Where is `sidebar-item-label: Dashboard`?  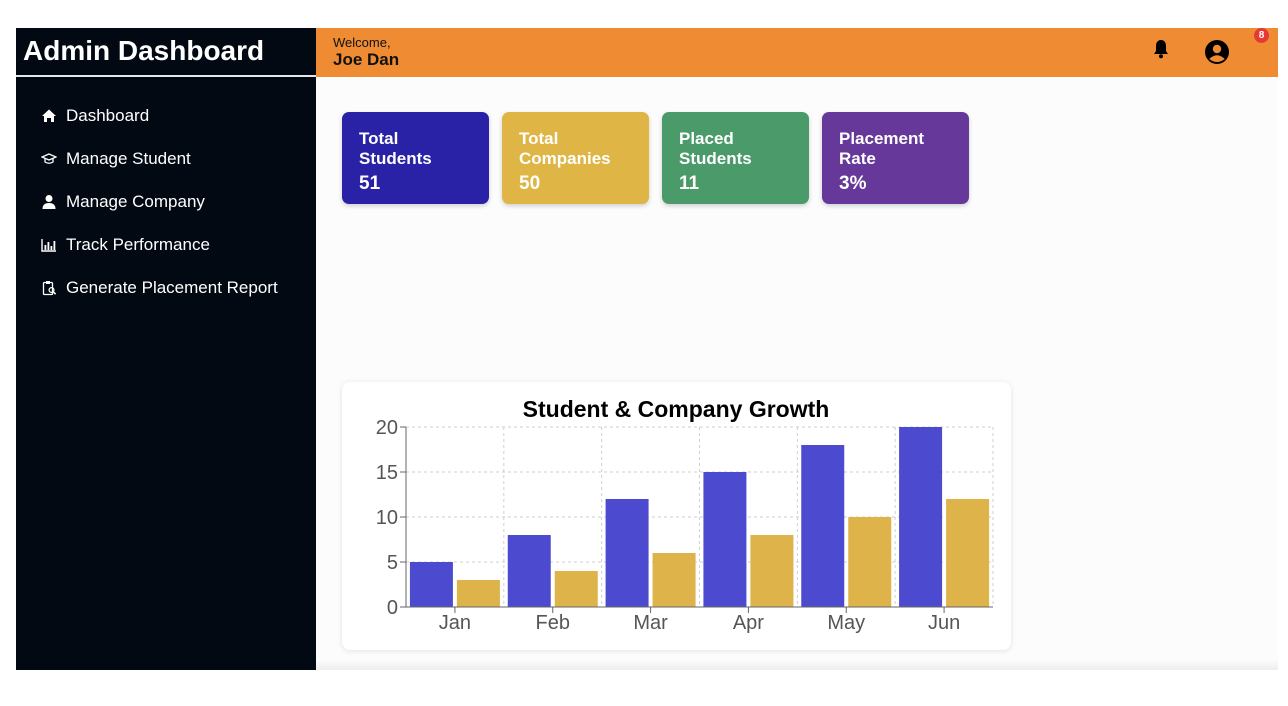
sidebar-item-label: Dashboard is located at coordinates (108, 115).